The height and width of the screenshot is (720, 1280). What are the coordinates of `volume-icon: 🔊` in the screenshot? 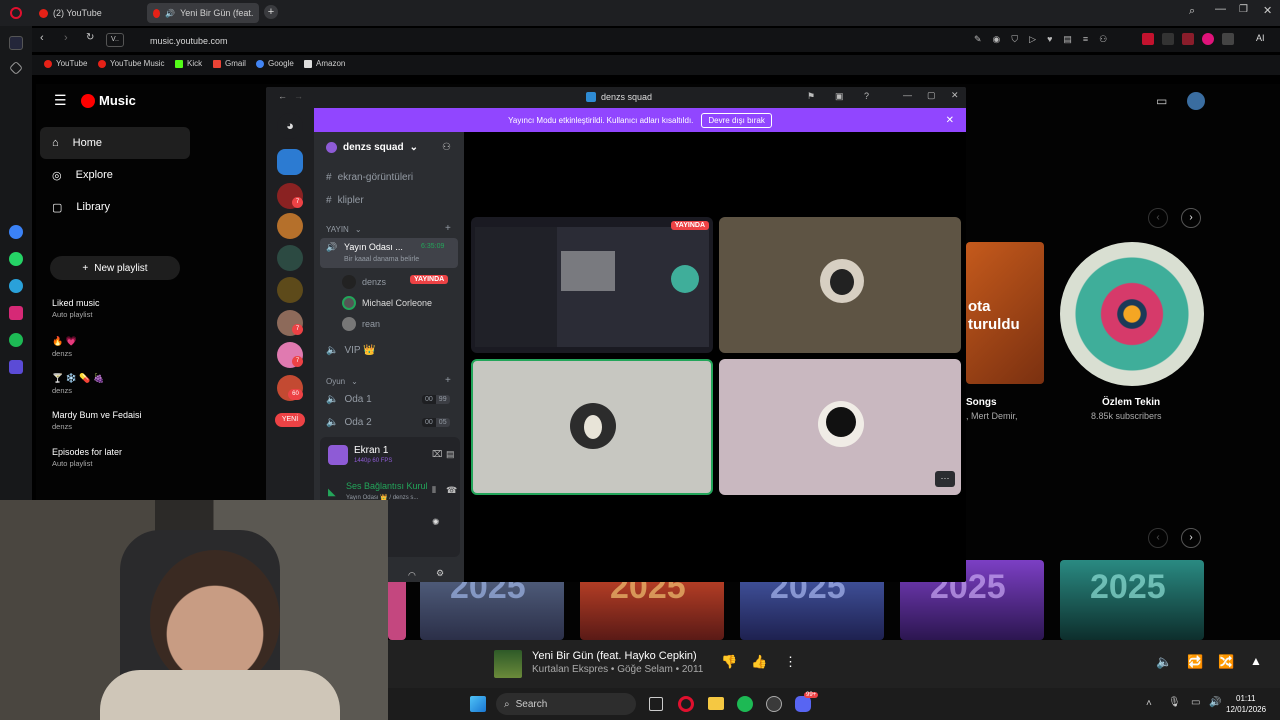 It's located at (1215, 702).